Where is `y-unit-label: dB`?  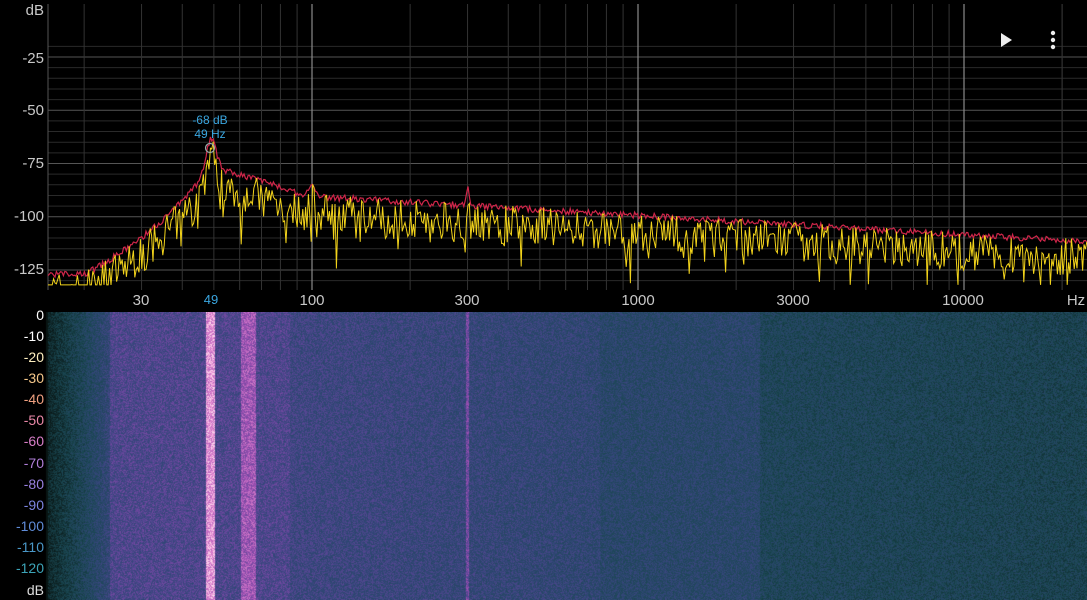 y-unit-label: dB is located at coordinates (34, 10).